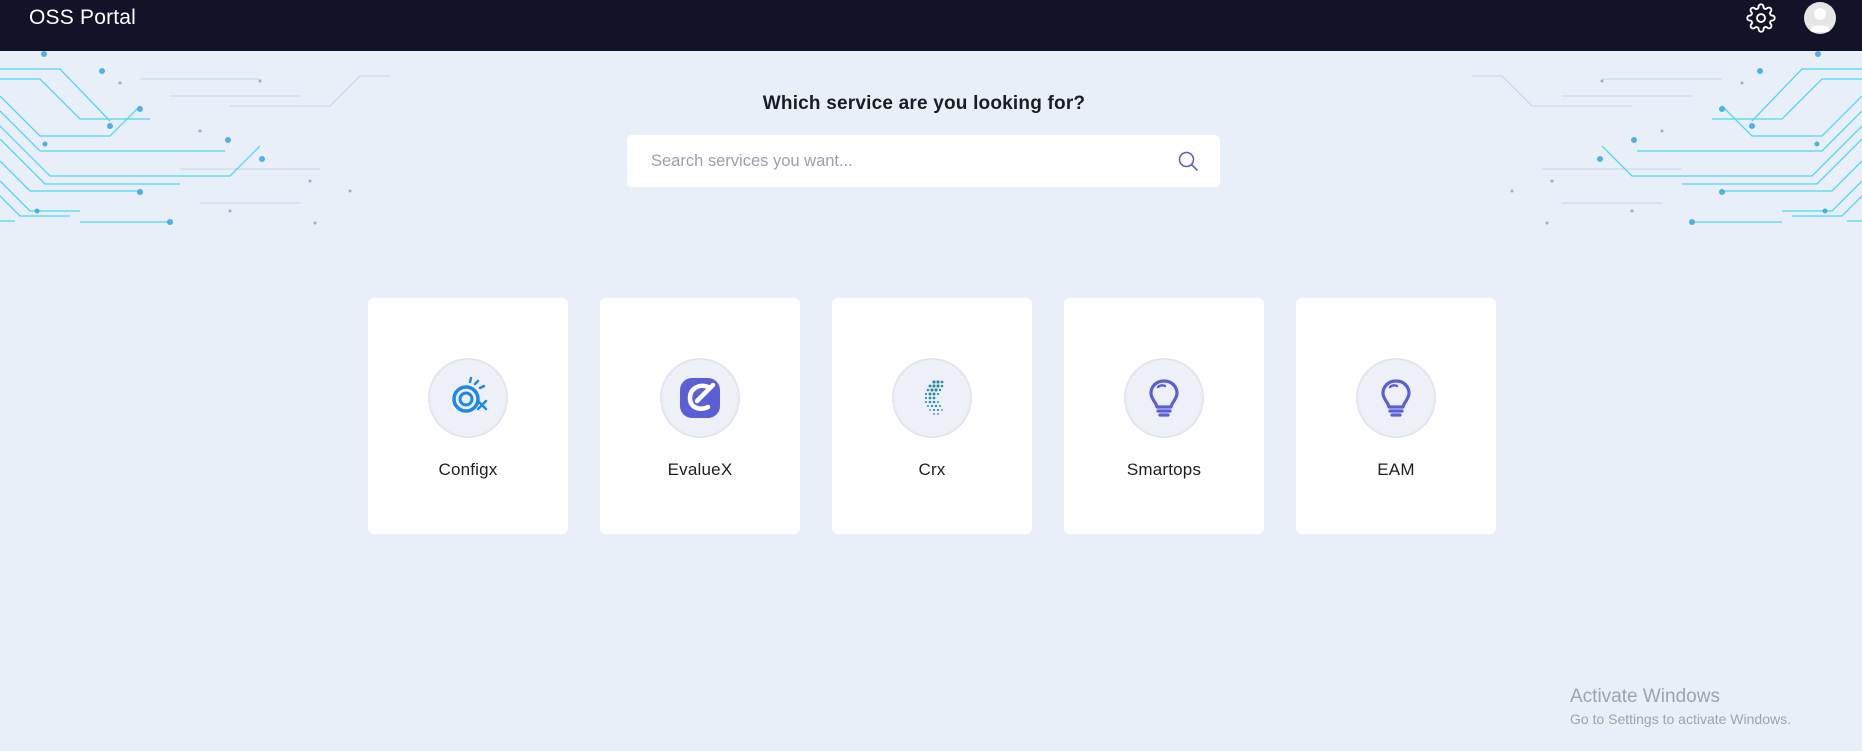  I want to click on search-bar, so click(923, 161).